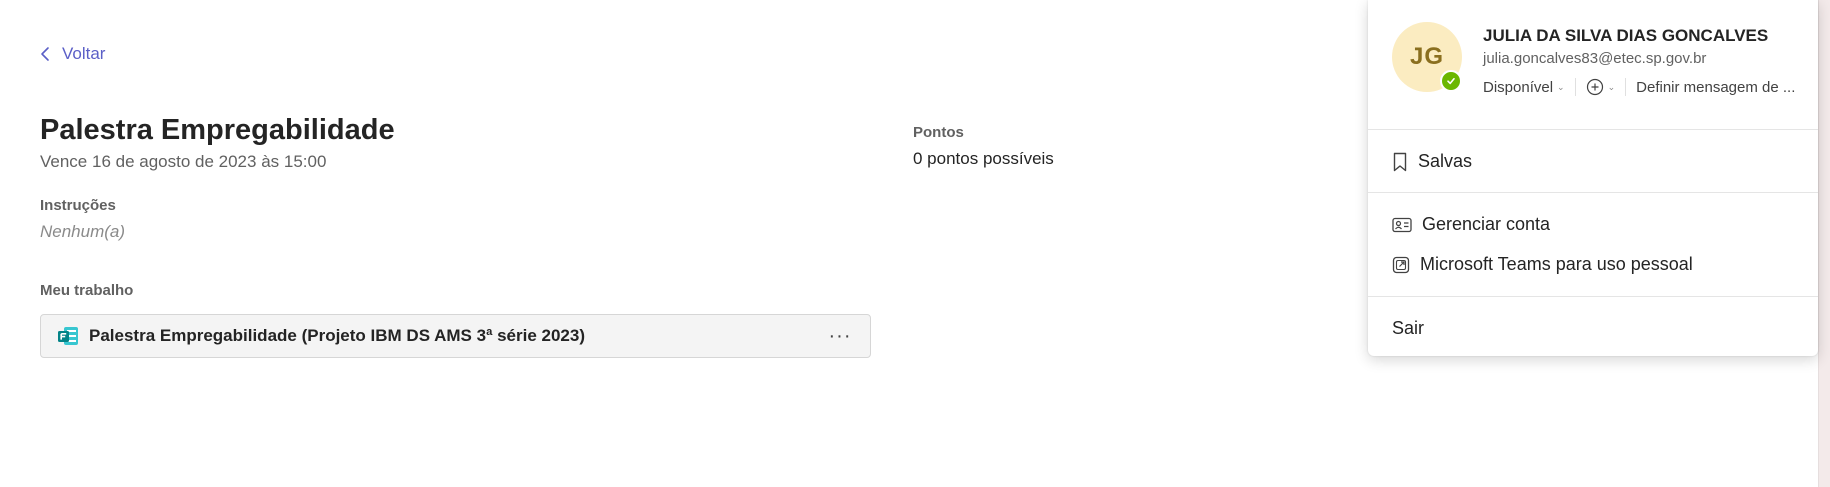 The image size is (1830, 487). Describe the element at coordinates (84, 53) in the screenshot. I see `back-label: Voltar` at that location.